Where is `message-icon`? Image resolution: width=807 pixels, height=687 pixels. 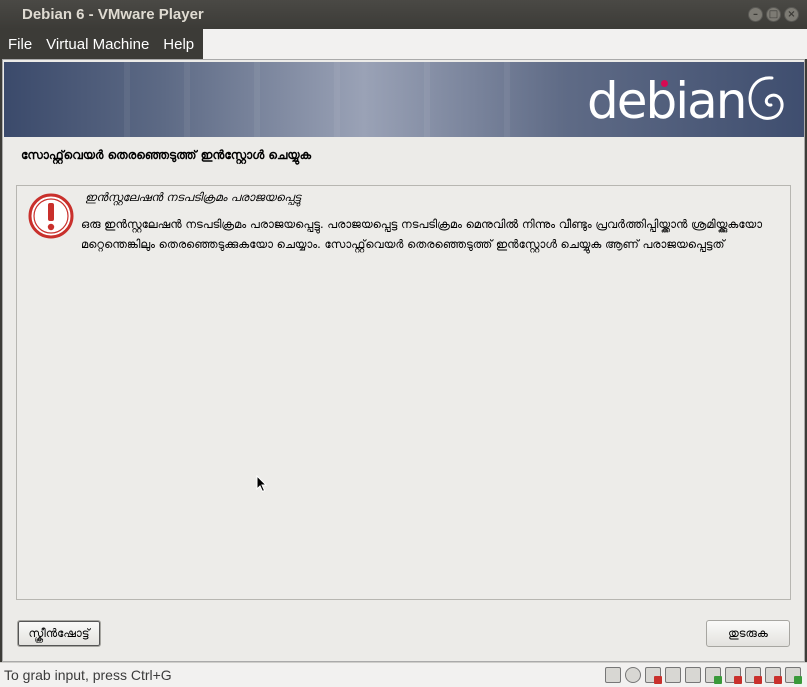 message-icon is located at coordinates (793, 675).